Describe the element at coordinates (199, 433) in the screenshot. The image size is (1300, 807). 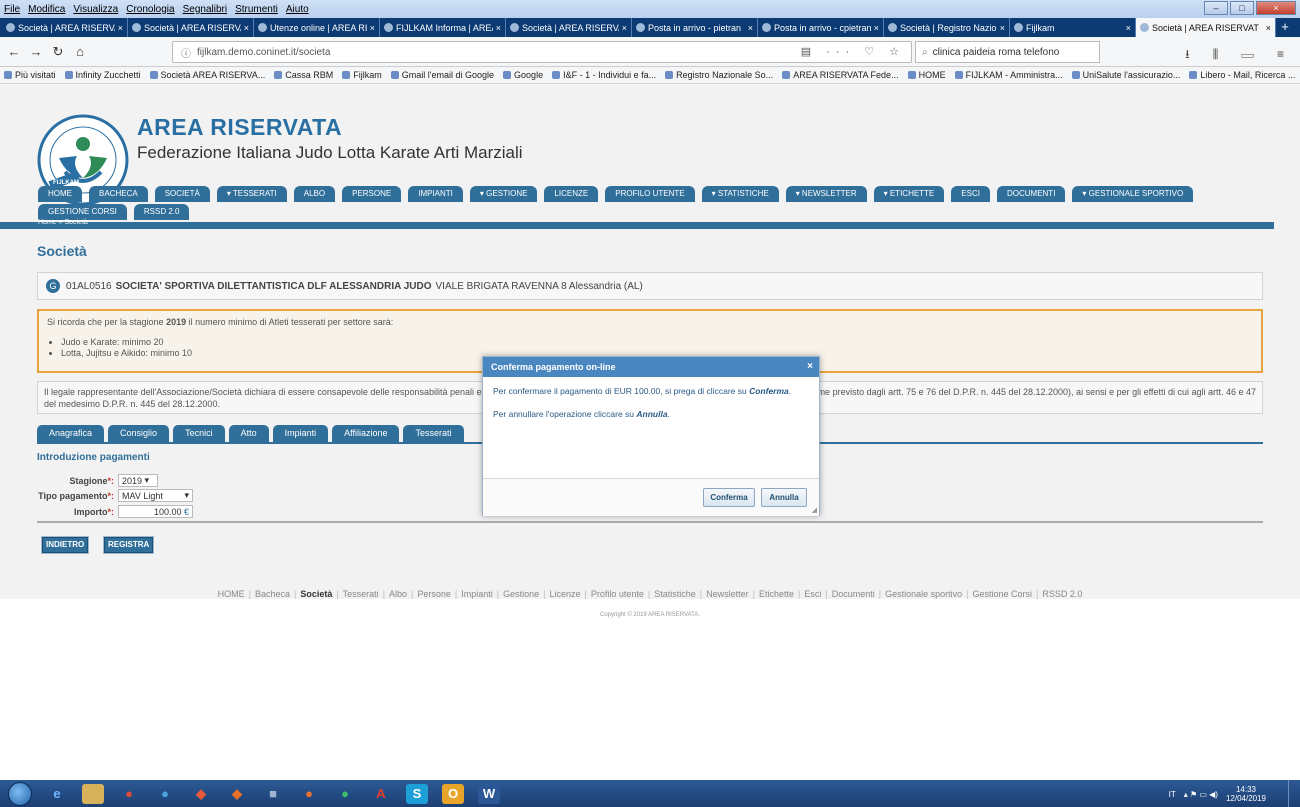
I see `tab-tecnici: Tecnici` at that location.